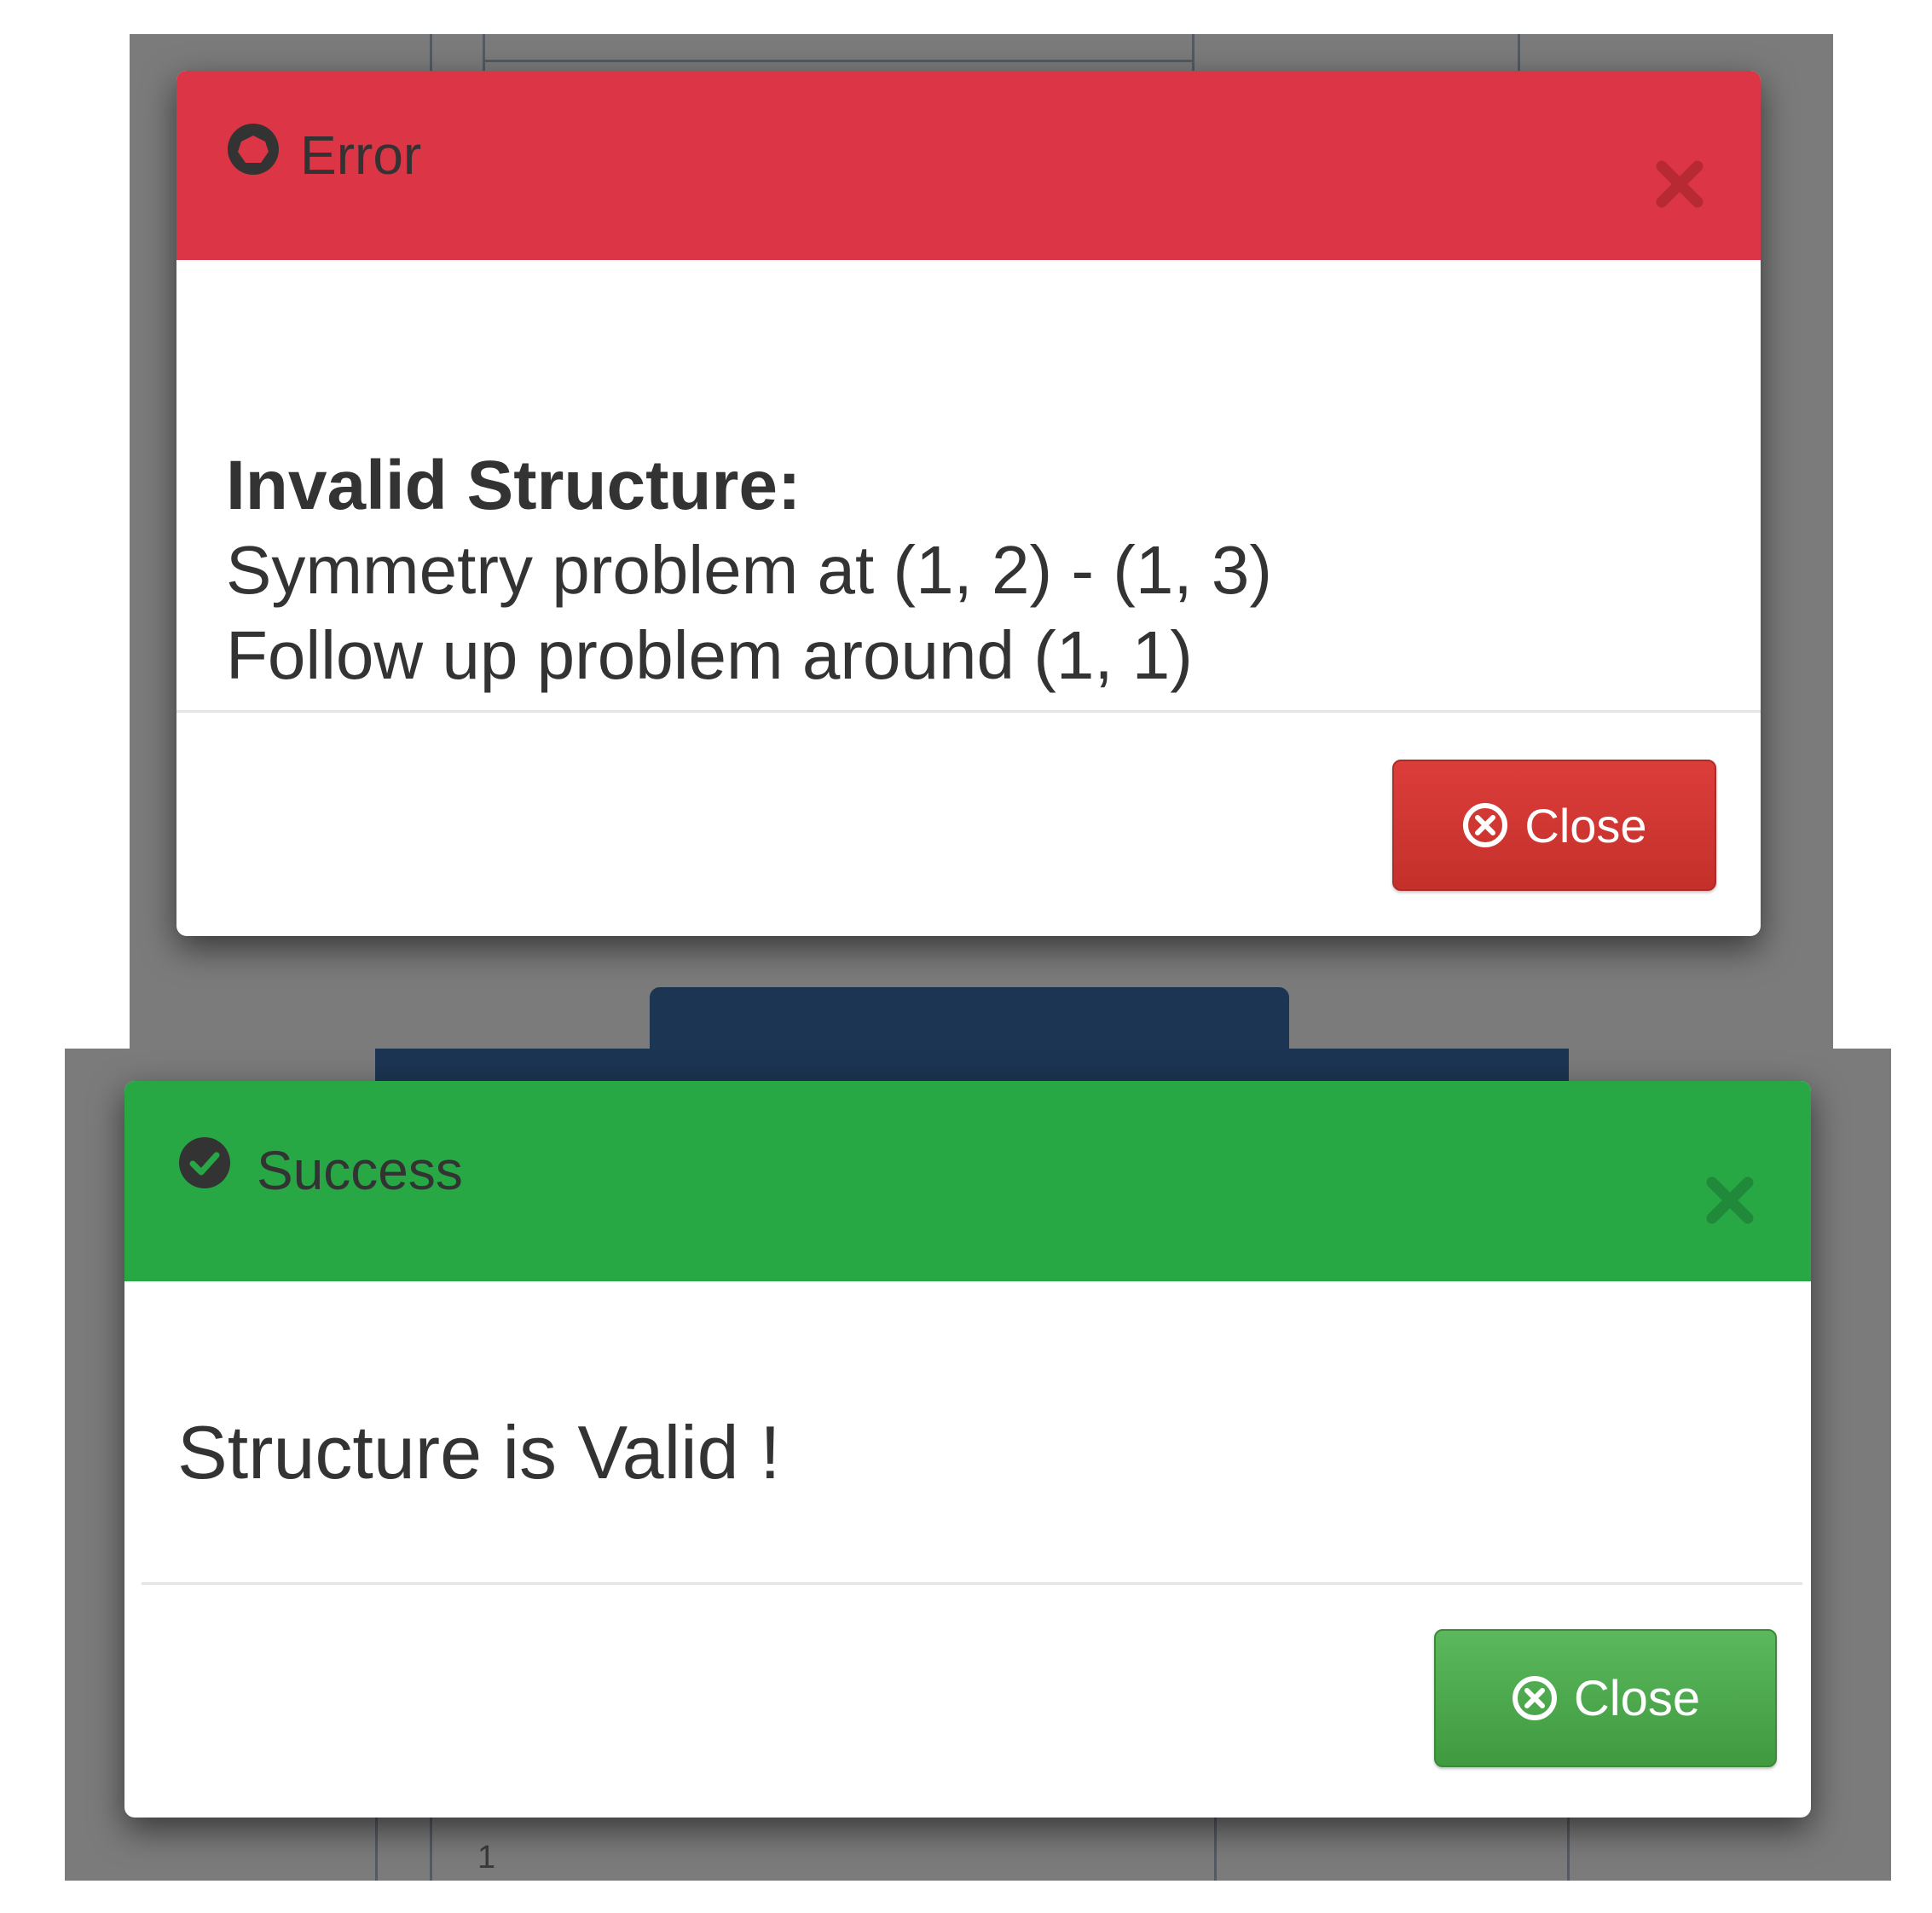 The height and width of the screenshot is (1913, 1932). I want to click on error-message-line: Follow up problem around (1, 1), so click(709, 655).